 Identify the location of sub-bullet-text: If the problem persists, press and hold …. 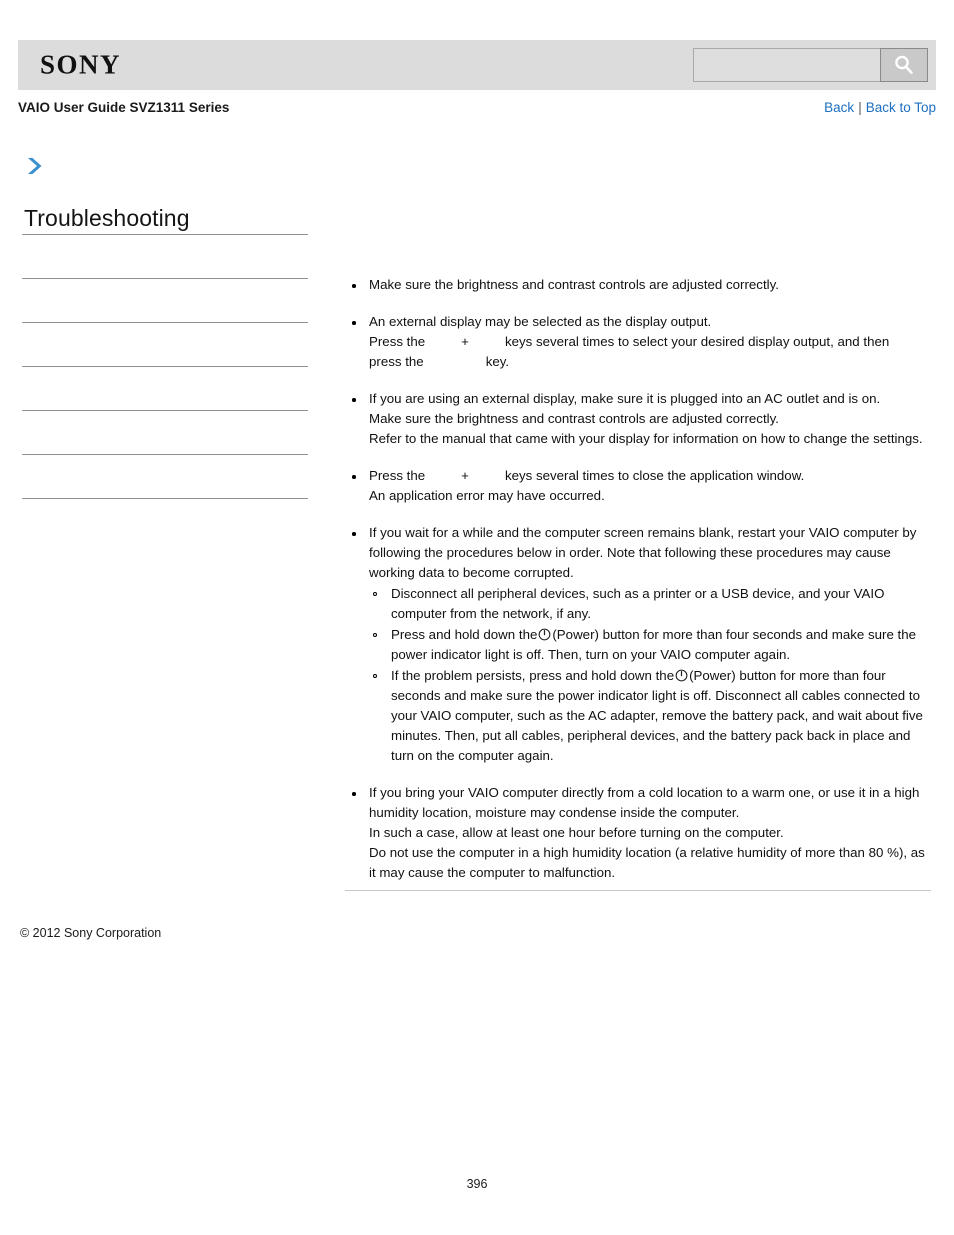
(533, 675).